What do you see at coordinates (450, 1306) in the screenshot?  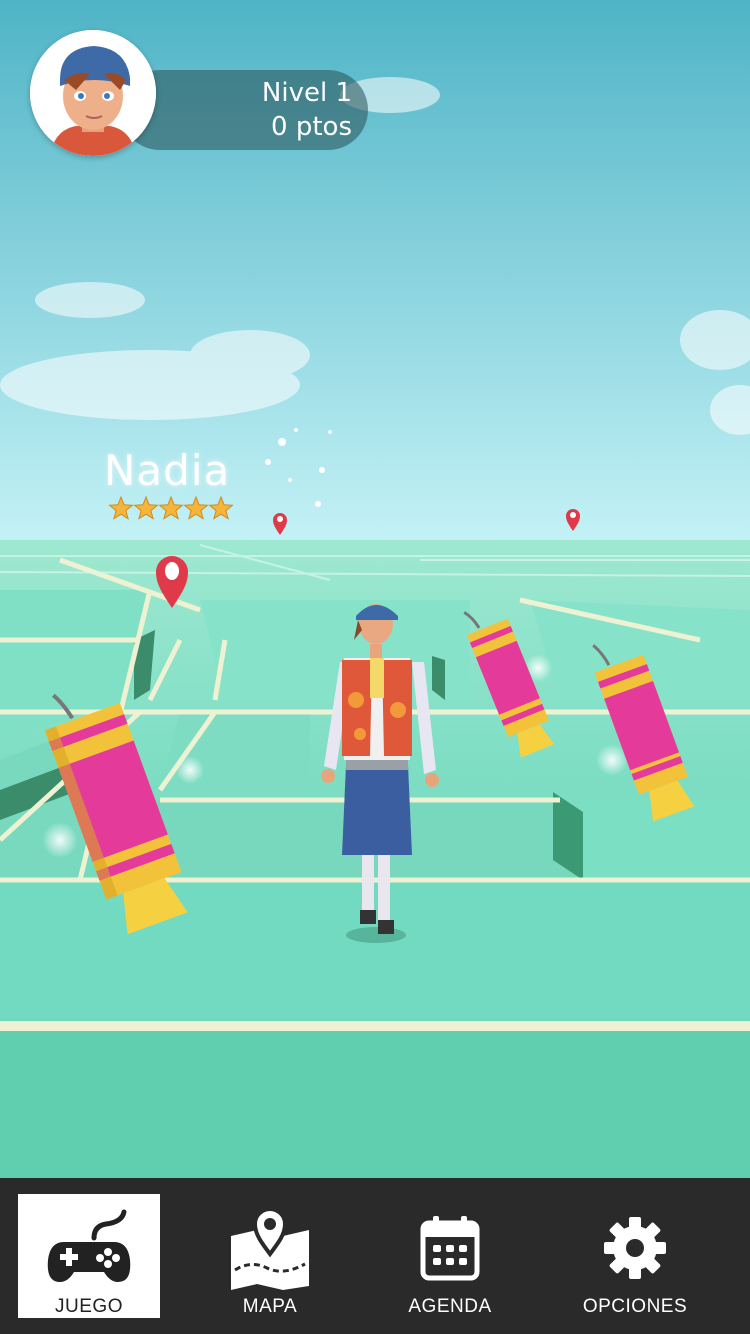 I see `nav-label: AGENDA` at bounding box center [450, 1306].